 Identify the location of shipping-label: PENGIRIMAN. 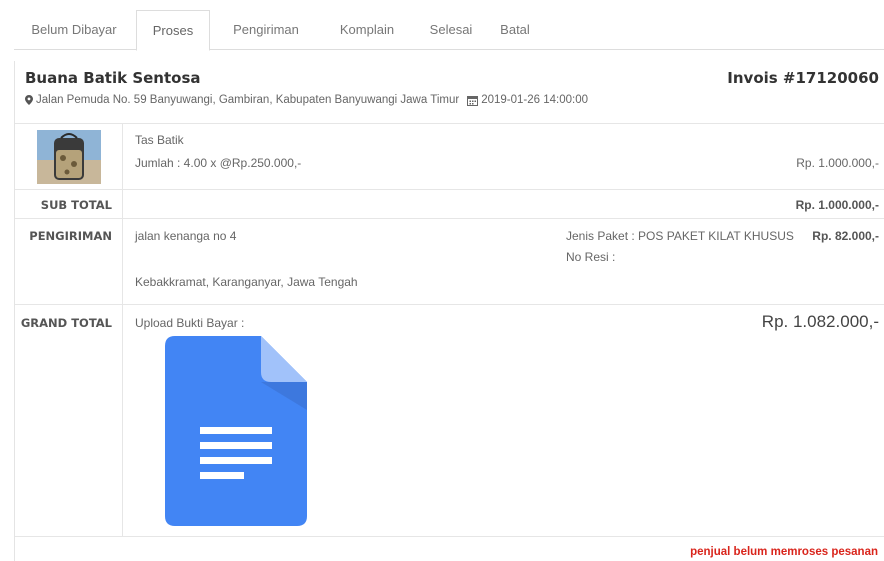
(70, 236).